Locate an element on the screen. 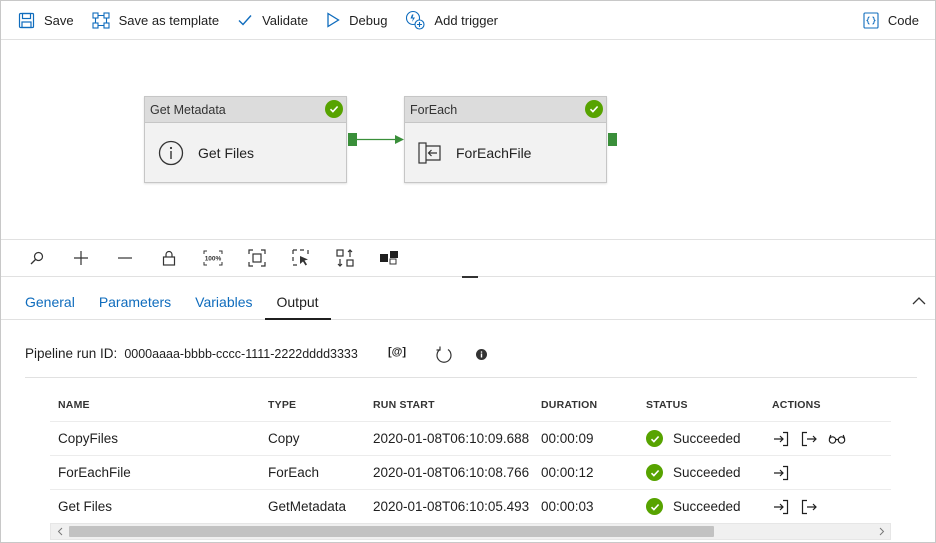  cell-type: ForEach is located at coordinates (294, 472).